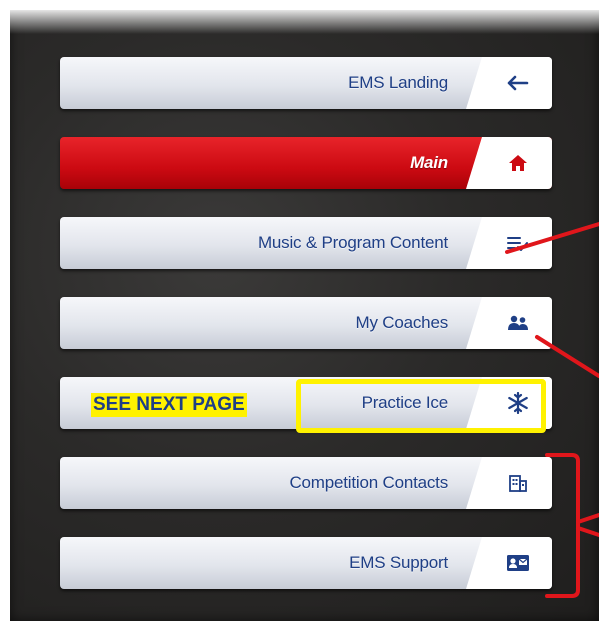 The height and width of the screenshot is (621, 599). I want to click on checklist-icon, so click(518, 243).